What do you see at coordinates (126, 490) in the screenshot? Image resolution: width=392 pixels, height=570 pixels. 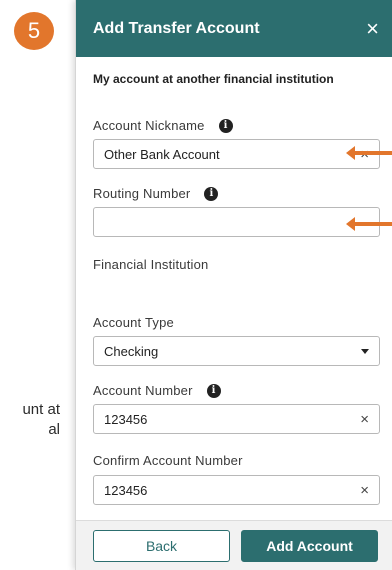 I see `confirm-account-number-value: 123456` at bounding box center [126, 490].